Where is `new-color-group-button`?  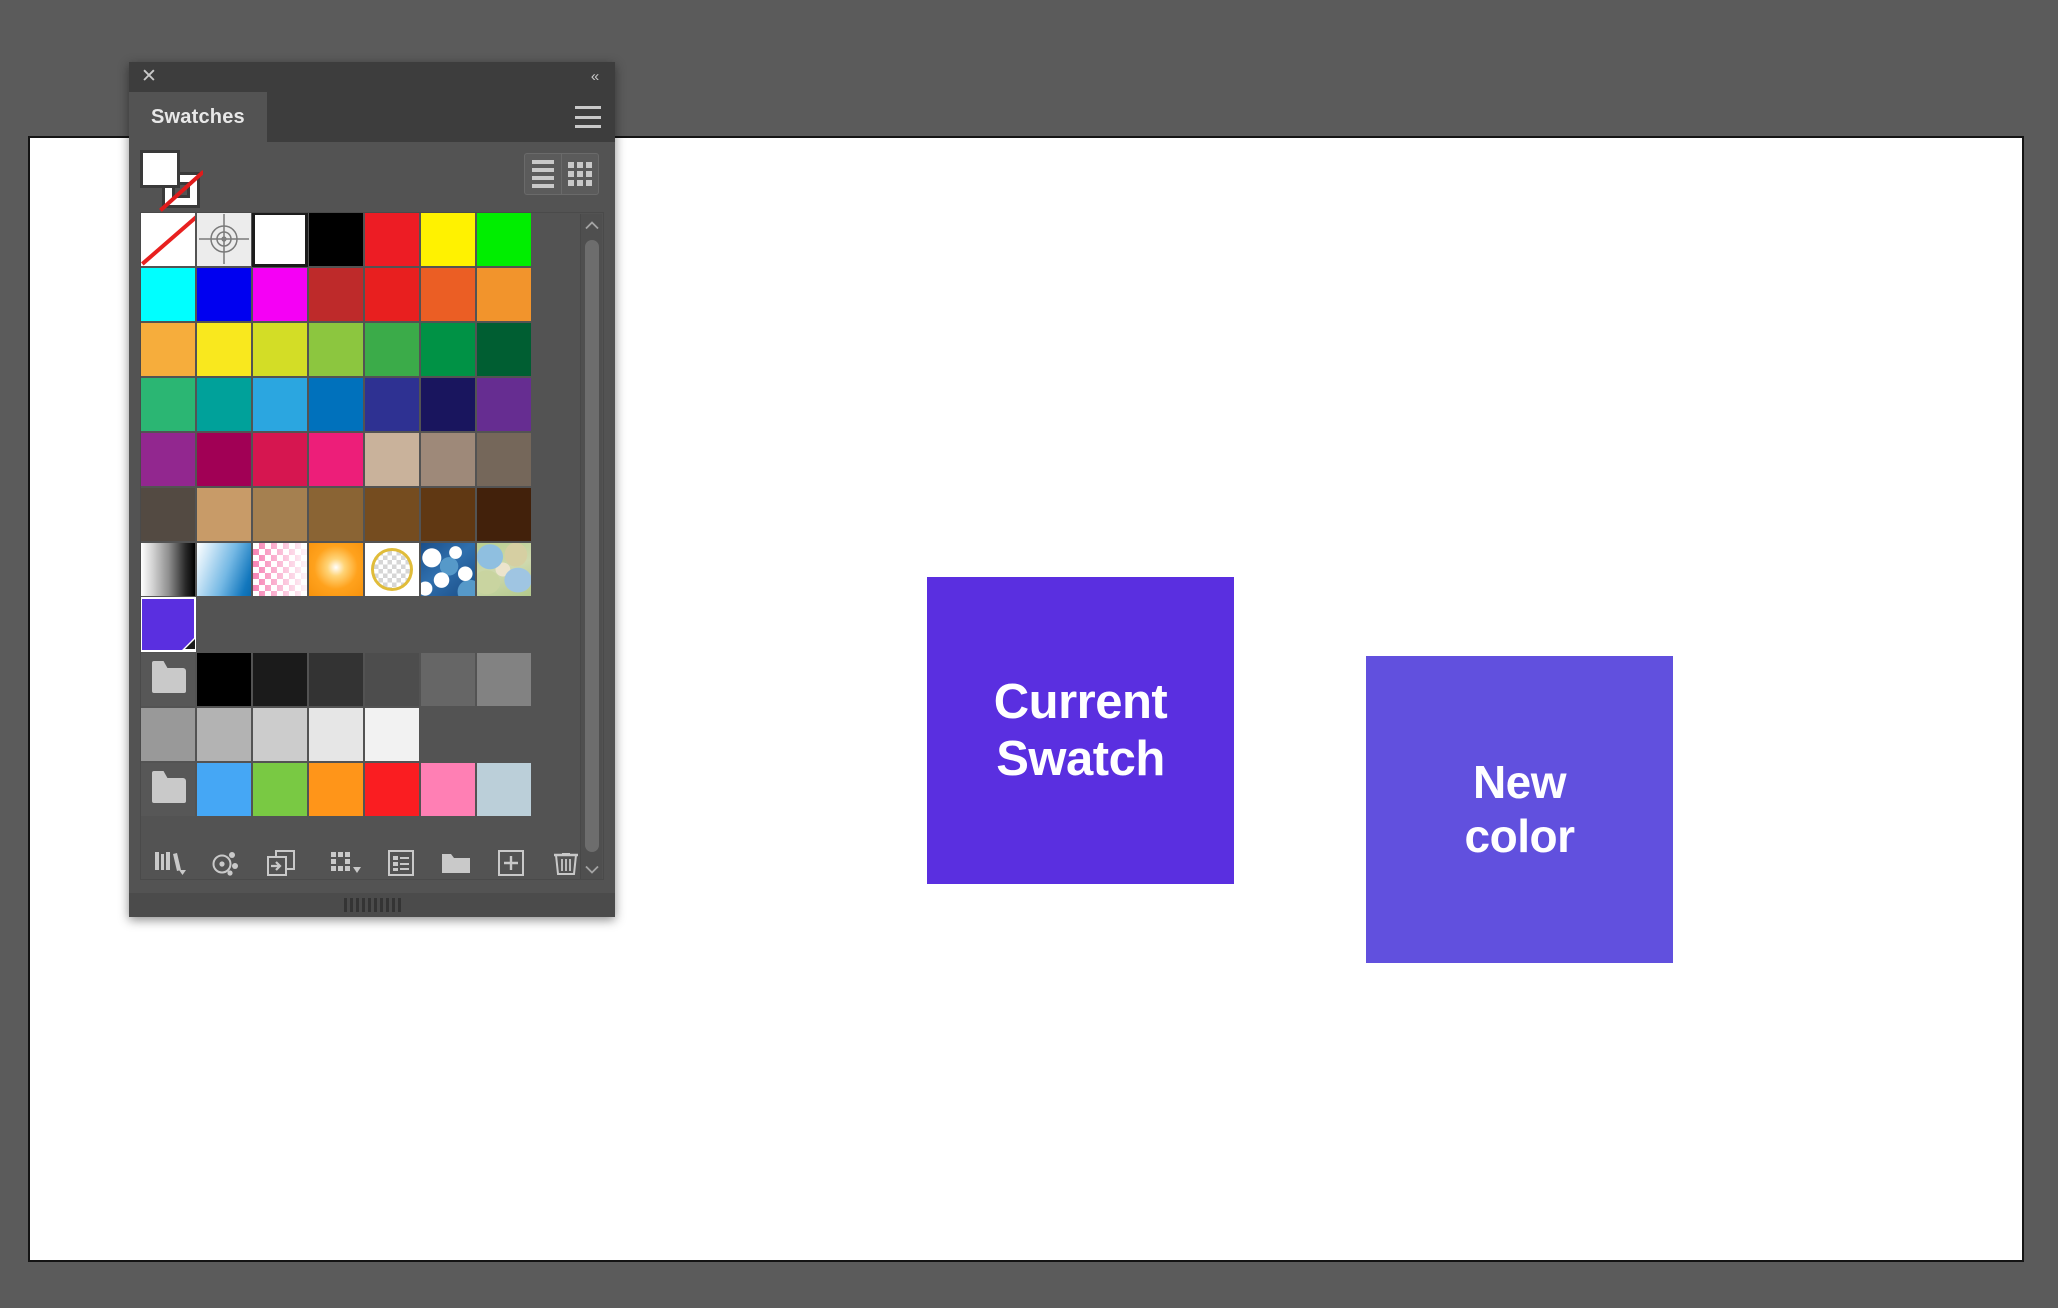
new-color-group-button is located at coordinates (455, 863).